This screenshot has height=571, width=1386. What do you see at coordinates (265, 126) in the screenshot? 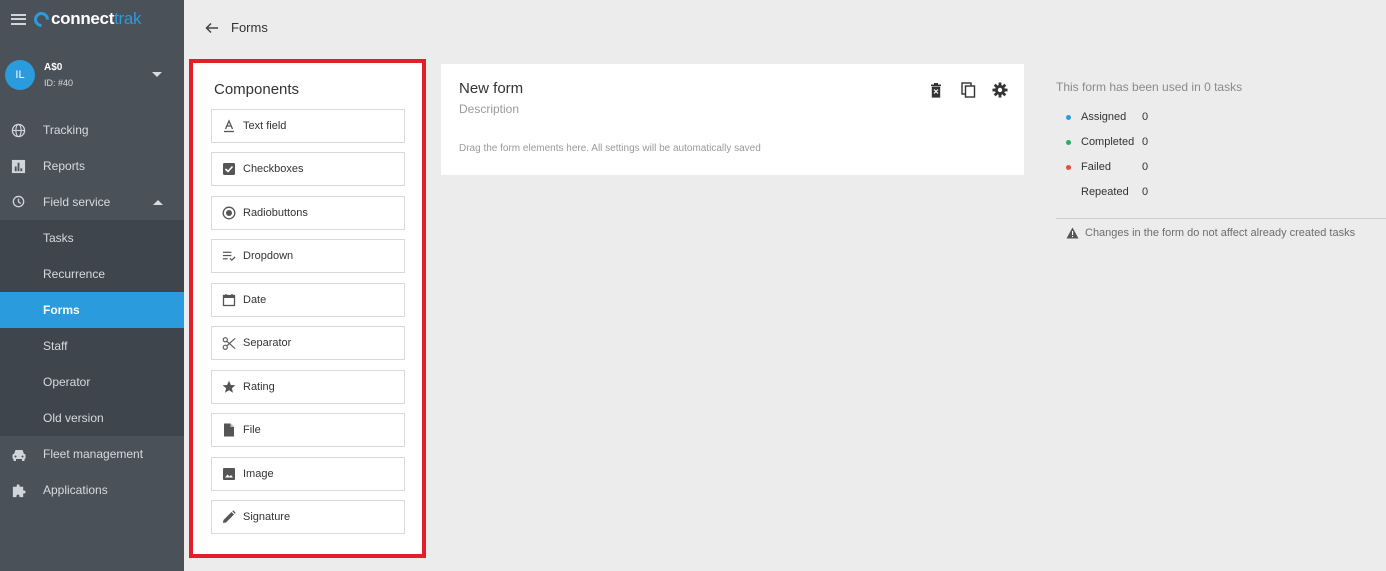
I see `component-label: Text field` at bounding box center [265, 126].